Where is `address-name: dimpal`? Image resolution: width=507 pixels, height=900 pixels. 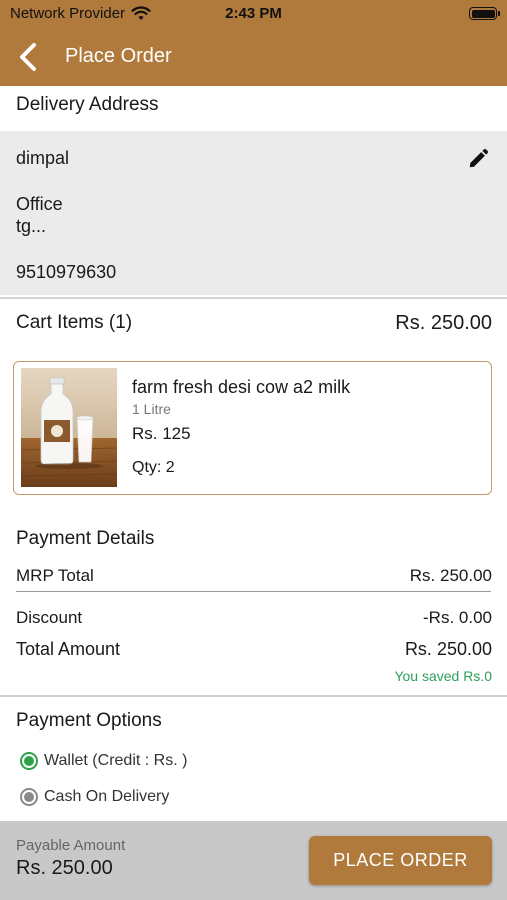
address-name: dimpal is located at coordinates (43, 158).